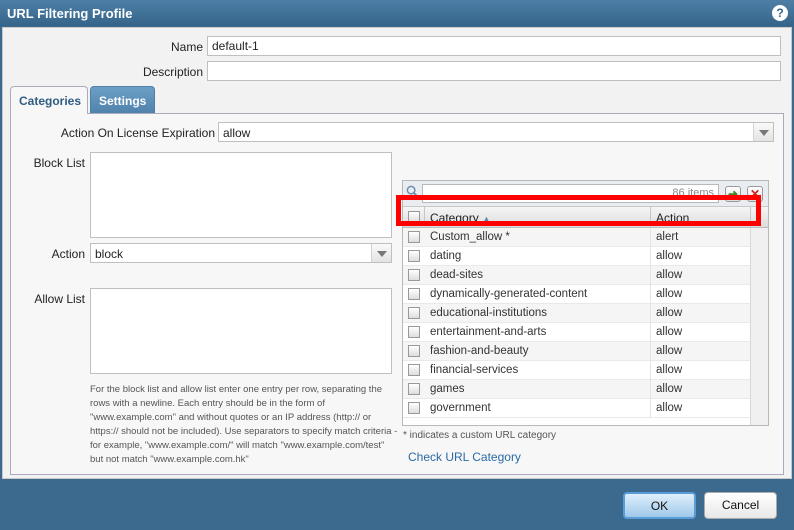 This screenshot has height=530, width=794. What do you see at coordinates (576, 313) in the screenshot?
I see `table-row: educational-institutions allow` at bounding box center [576, 313].